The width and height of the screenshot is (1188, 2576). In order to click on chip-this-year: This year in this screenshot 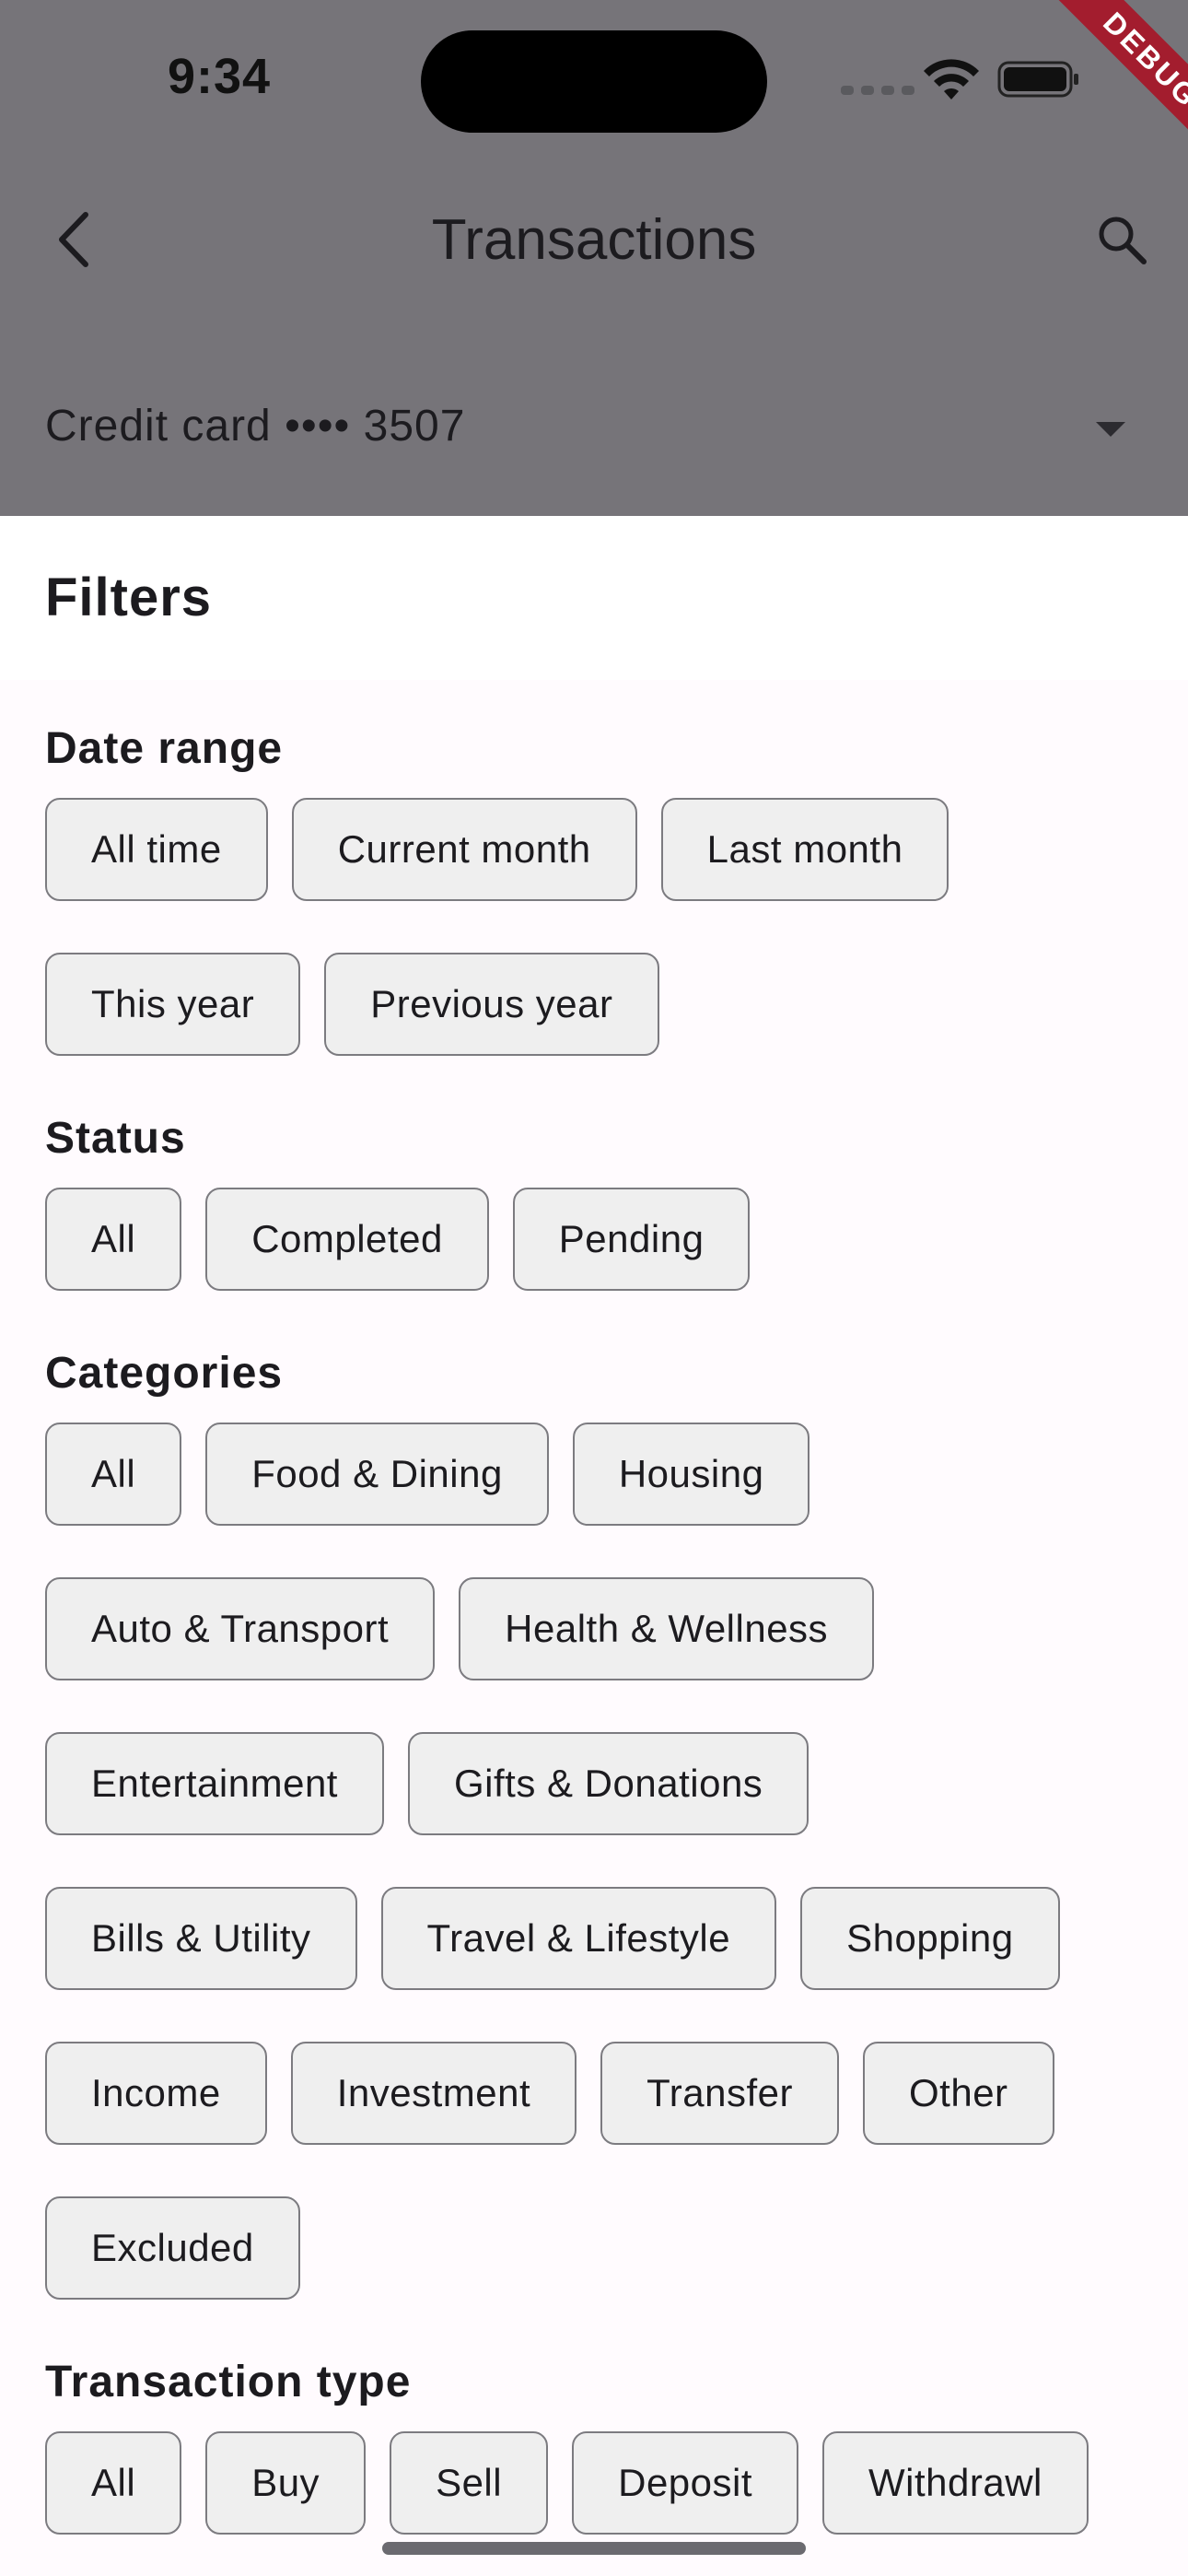, I will do `click(173, 1004)`.